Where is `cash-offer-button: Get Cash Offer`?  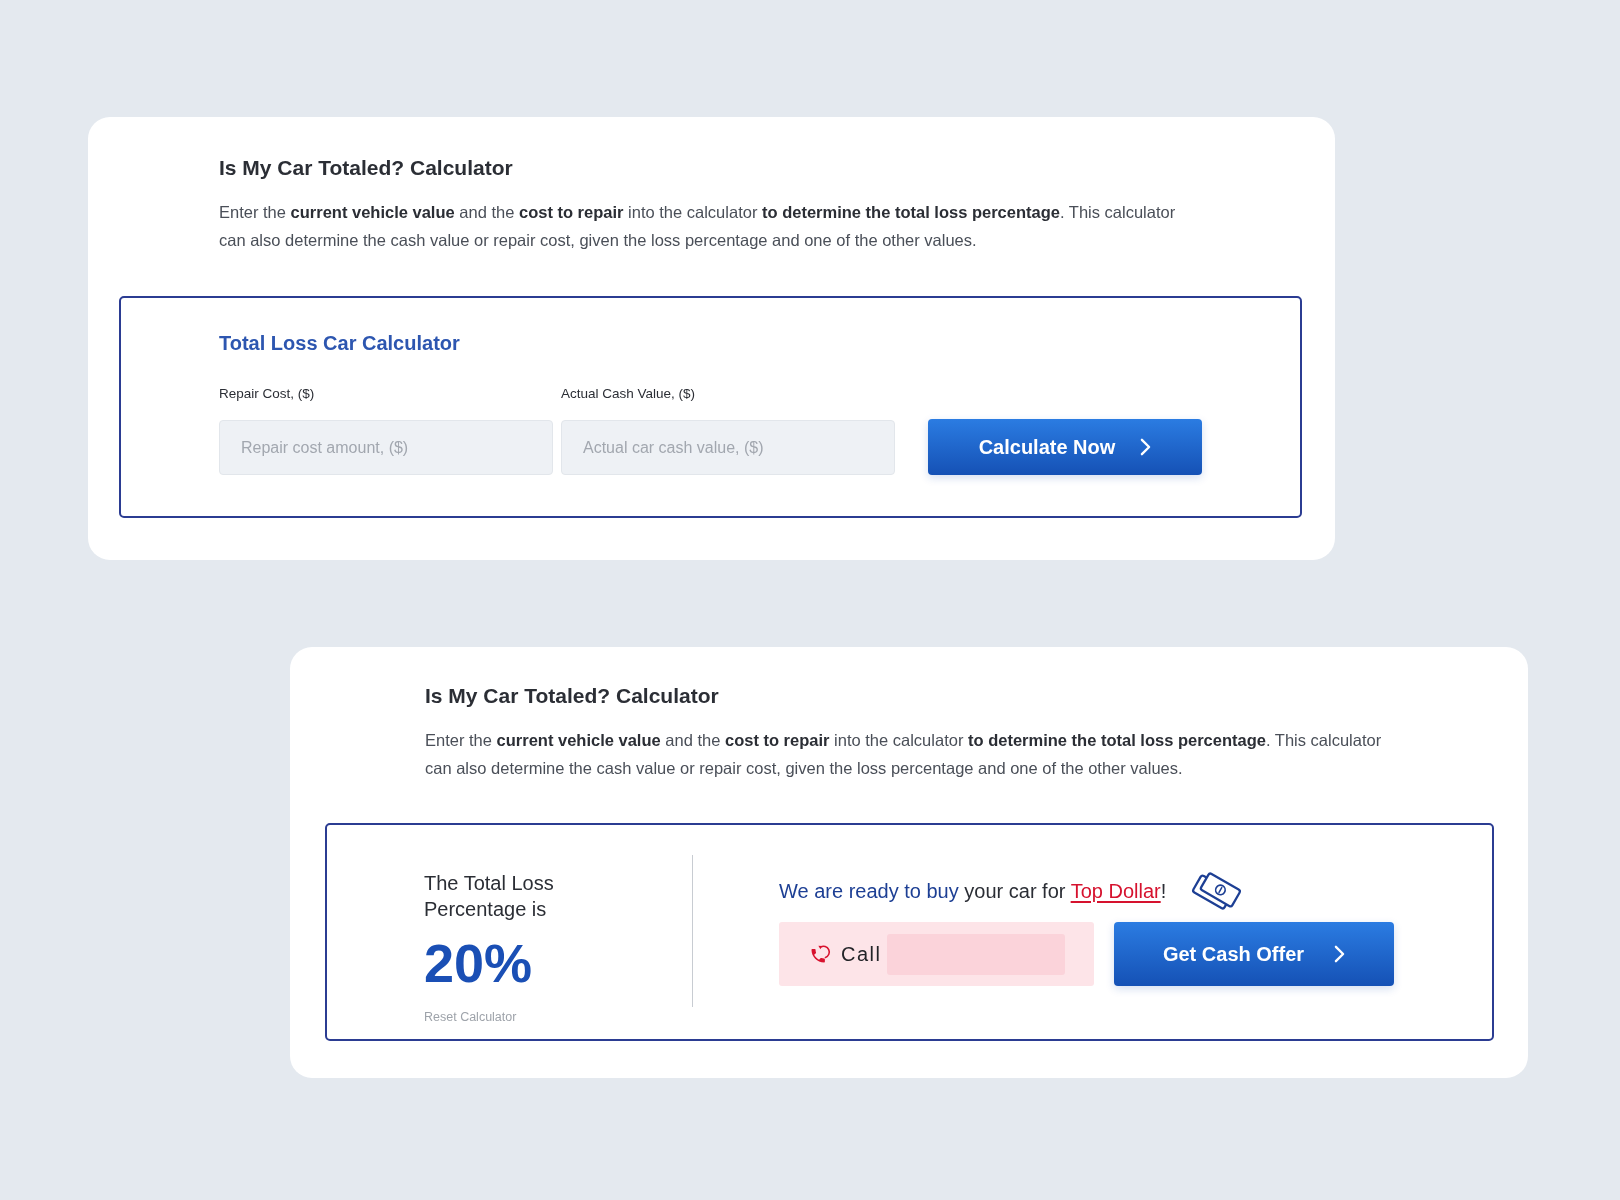 cash-offer-button: Get Cash Offer is located at coordinates (1254, 954).